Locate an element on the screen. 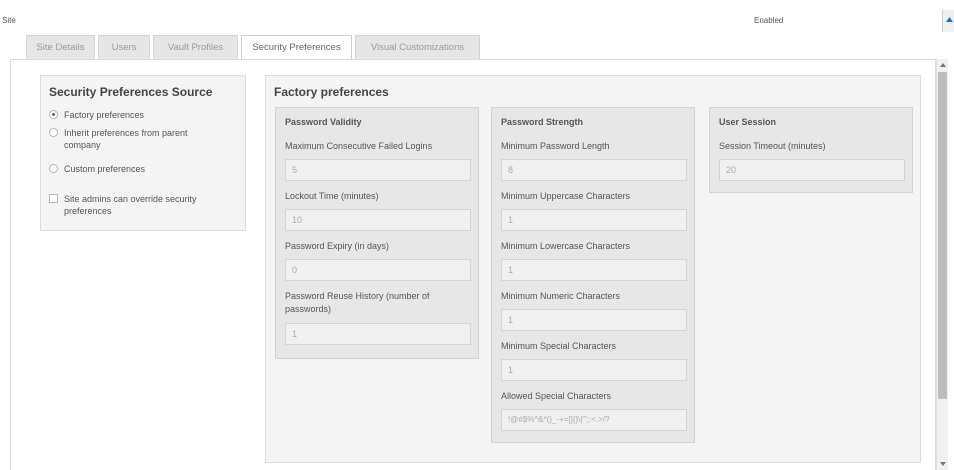 The image size is (954, 470). field-label: Minimum Lowercase Characters is located at coordinates (566, 246).